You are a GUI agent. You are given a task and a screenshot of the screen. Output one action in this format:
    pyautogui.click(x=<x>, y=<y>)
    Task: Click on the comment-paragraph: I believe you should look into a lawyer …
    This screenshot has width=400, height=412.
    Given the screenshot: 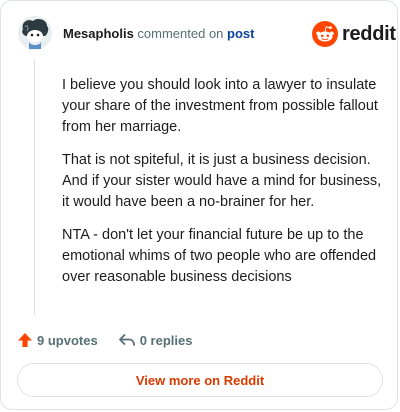 What is the action you would take?
    pyautogui.click(x=220, y=106)
    